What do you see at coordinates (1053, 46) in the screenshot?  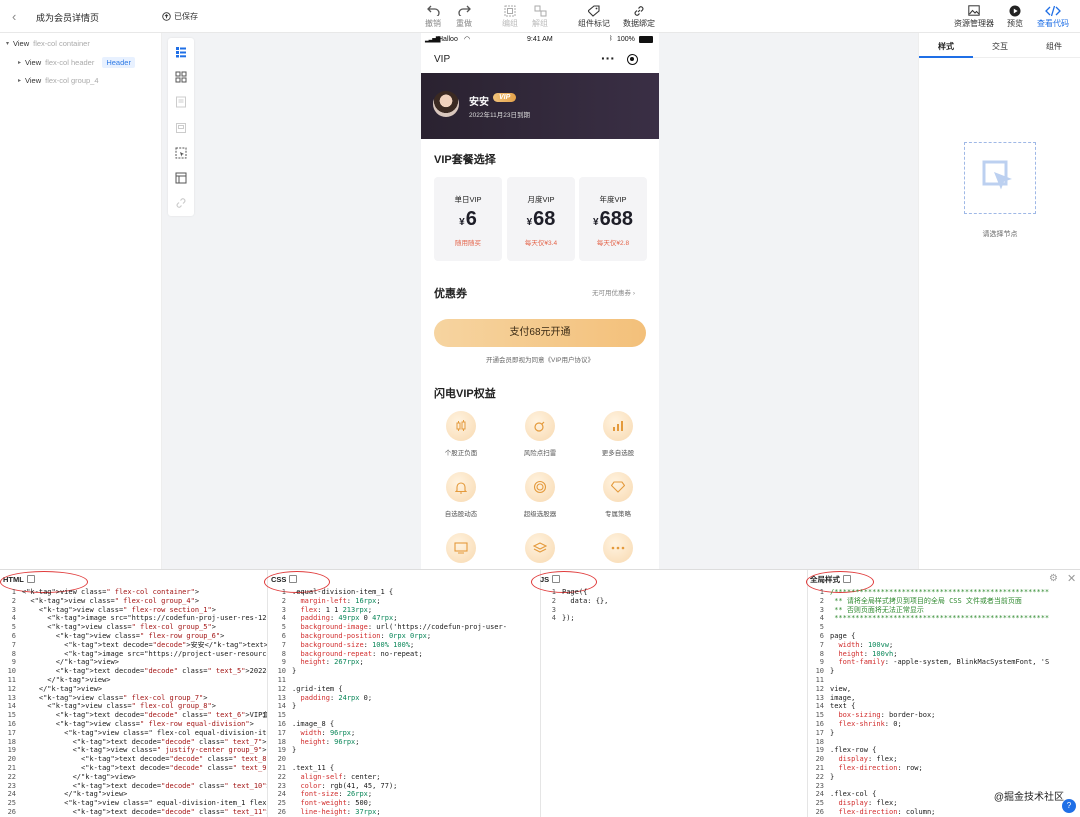 I see `tab-component: 组件` at bounding box center [1053, 46].